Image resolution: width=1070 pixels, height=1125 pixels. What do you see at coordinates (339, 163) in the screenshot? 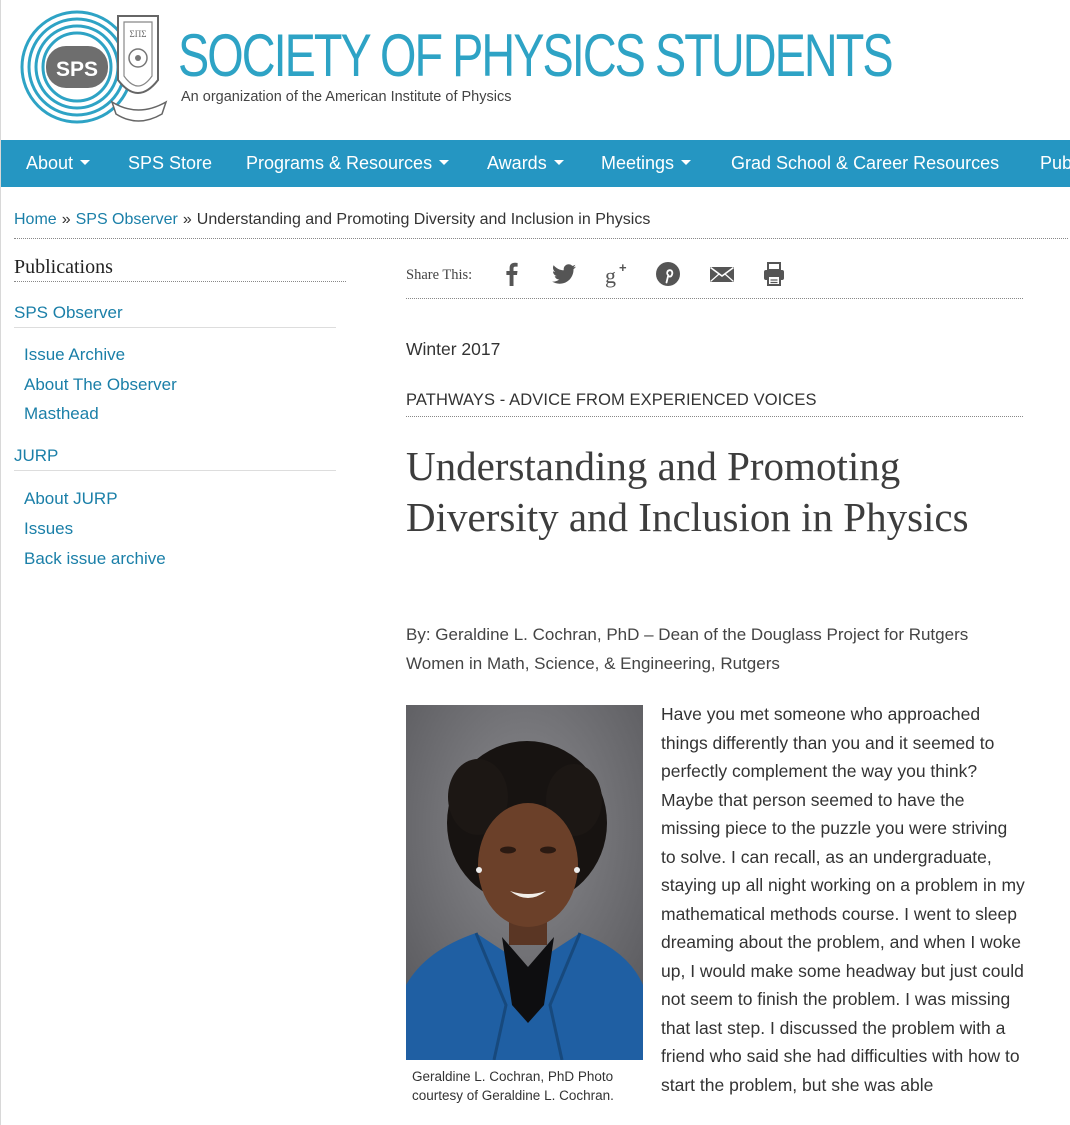
I see `nav-programs-label: Programs & Resources` at bounding box center [339, 163].